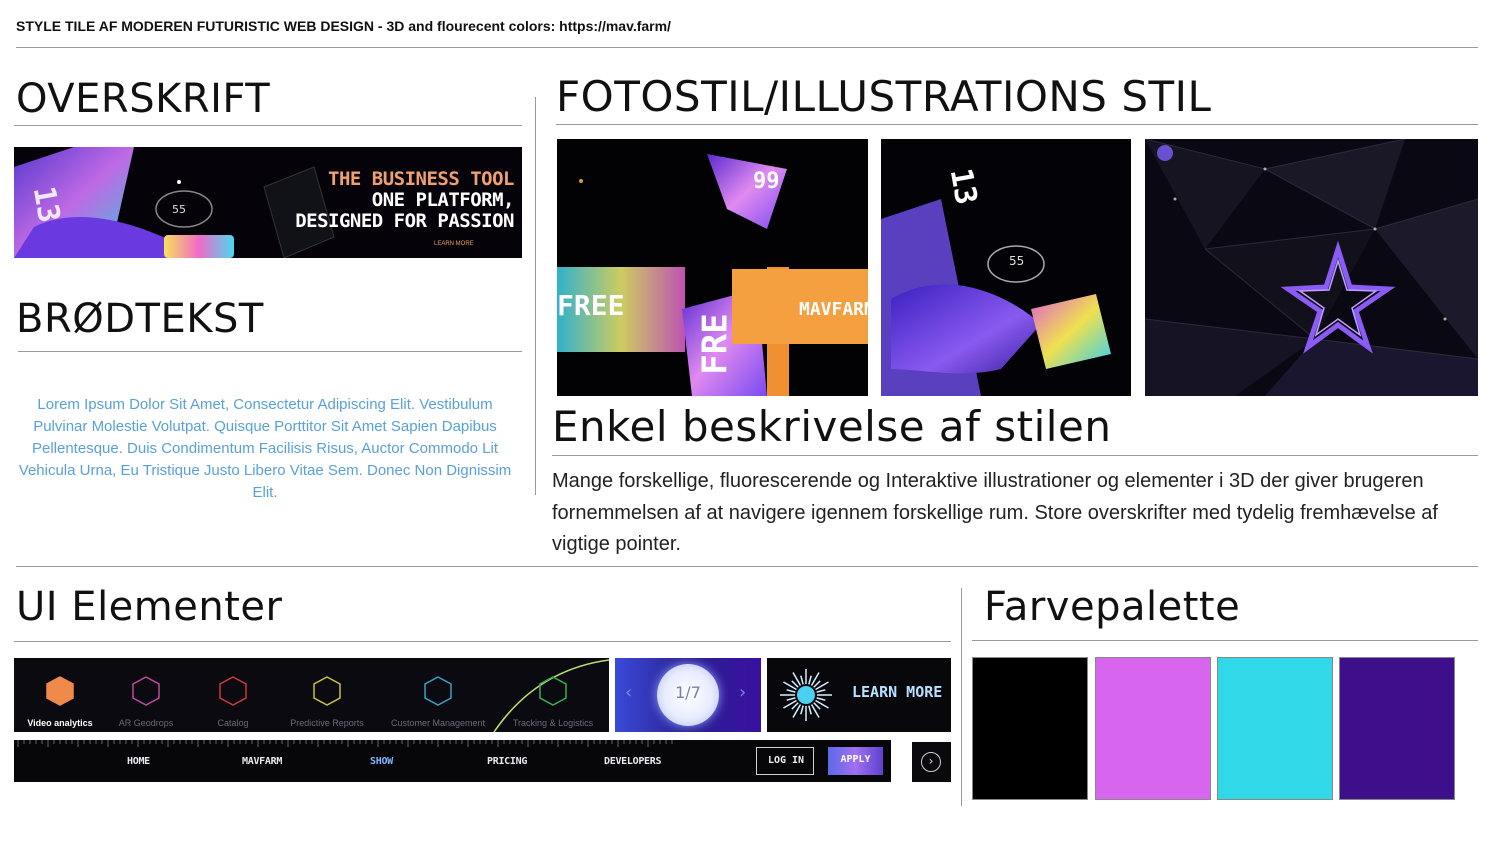 The width and height of the screenshot is (1504, 844). Describe the element at coordinates (633, 761) in the screenshot. I see `nav-developers: DEVELOPERS` at that location.